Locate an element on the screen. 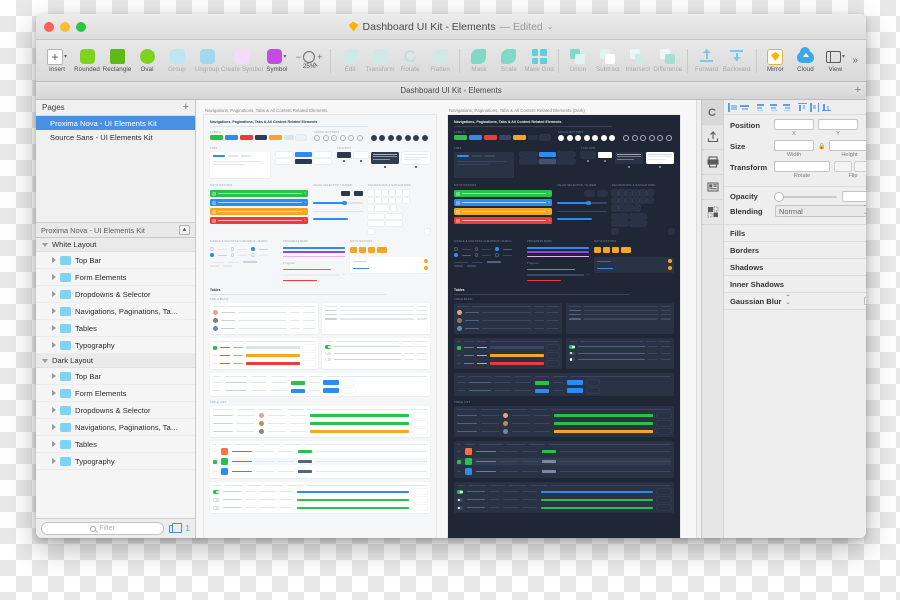 The height and width of the screenshot is (600, 900). gaussian-blur-checkbox is located at coordinates (865, 301).